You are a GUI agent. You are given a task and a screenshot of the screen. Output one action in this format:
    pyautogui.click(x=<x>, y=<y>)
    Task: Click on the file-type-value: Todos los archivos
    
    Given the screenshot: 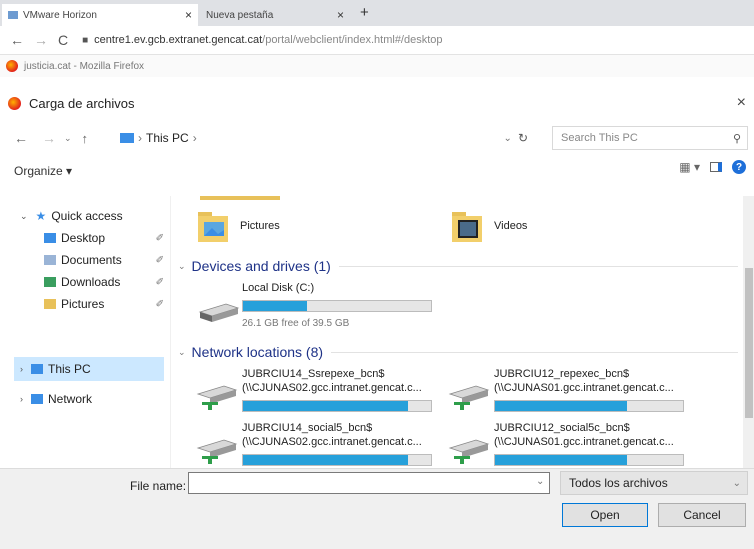 What is the action you would take?
    pyautogui.click(x=618, y=483)
    